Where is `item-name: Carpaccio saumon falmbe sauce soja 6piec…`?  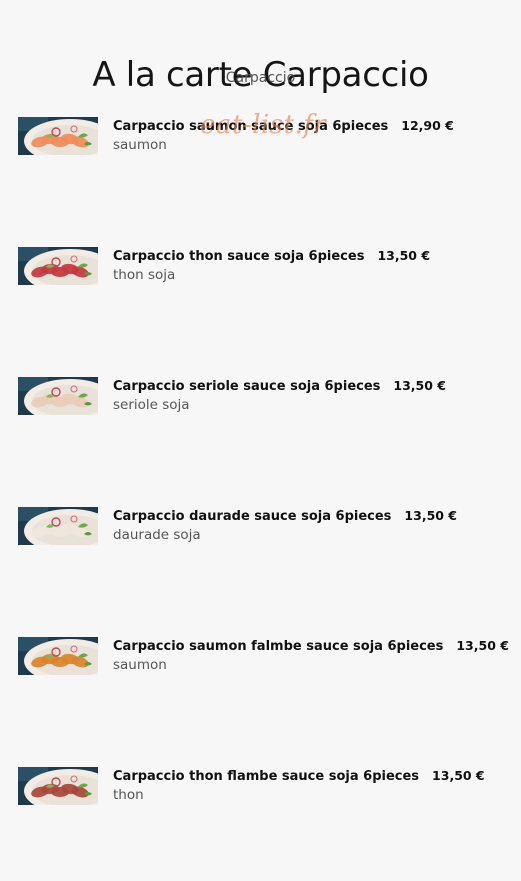
item-name: Carpaccio saumon falmbe sauce soja 6piec… is located at coordinates (278, 646).